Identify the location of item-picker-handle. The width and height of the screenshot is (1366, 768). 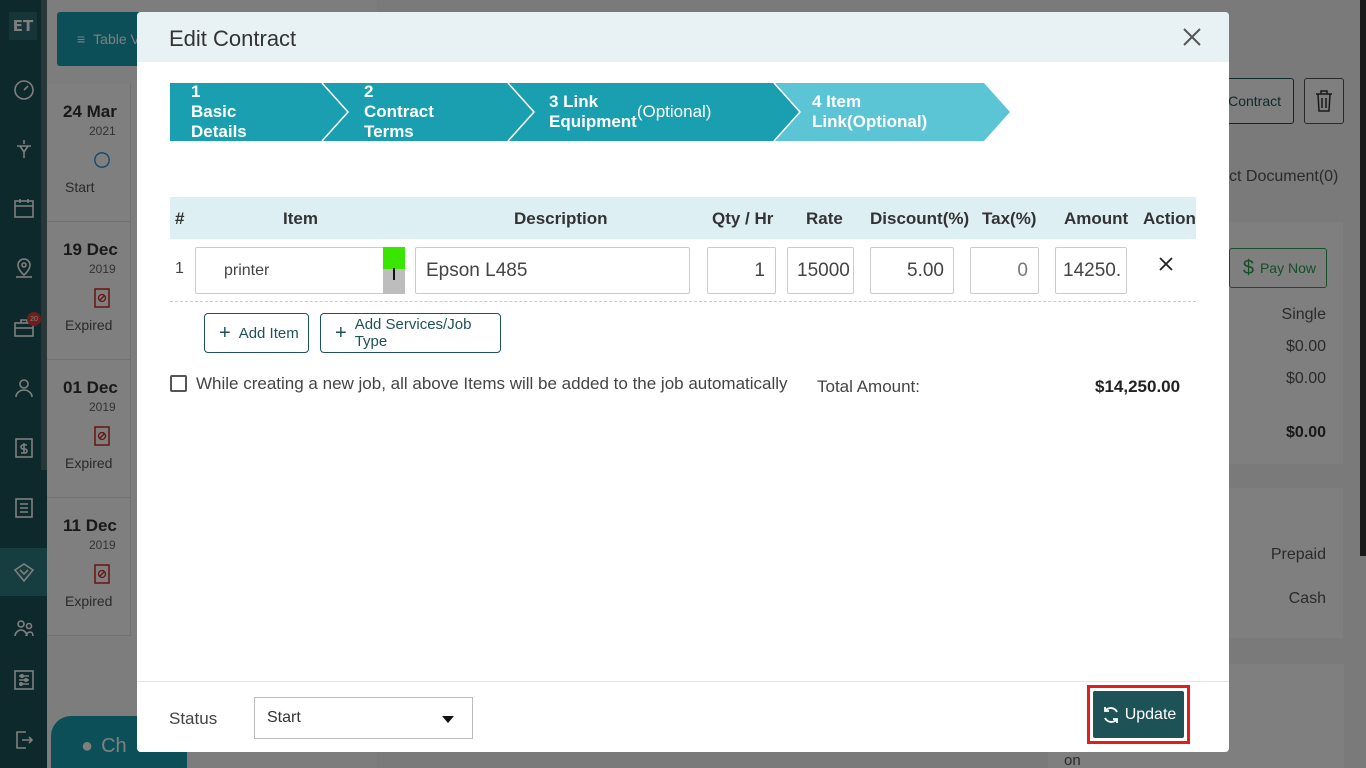
(394, 270).